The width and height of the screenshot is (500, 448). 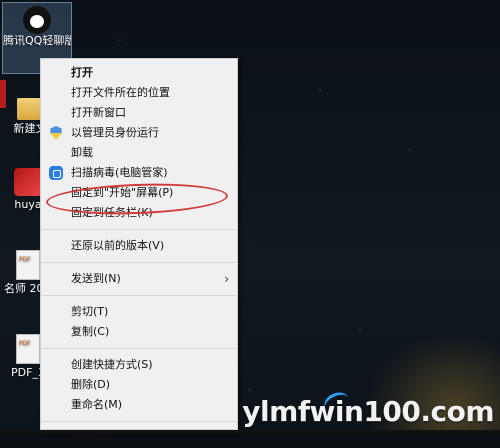 I want to click on submenu-chevron-right-icon: ›, so click(x=226, y=279).